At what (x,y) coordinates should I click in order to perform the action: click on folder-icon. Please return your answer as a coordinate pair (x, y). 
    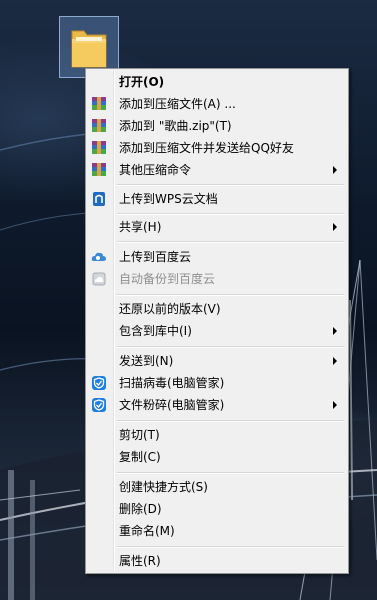
    Looking at the image, I should click on (89, 49).